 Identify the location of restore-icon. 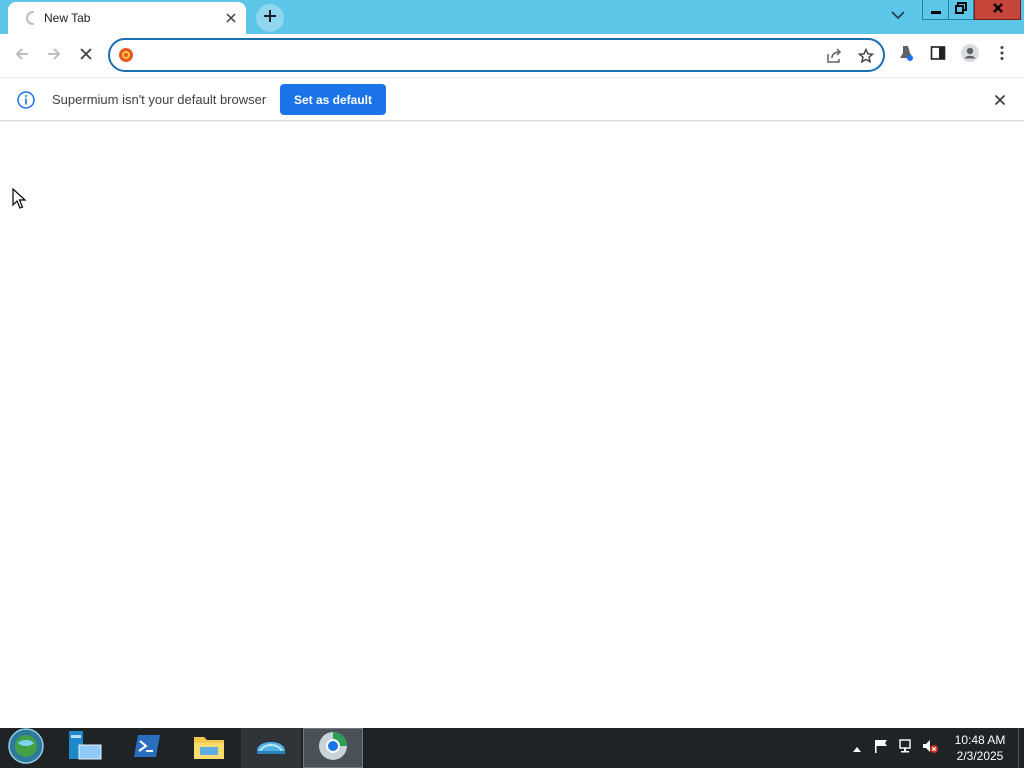
(961, 10).